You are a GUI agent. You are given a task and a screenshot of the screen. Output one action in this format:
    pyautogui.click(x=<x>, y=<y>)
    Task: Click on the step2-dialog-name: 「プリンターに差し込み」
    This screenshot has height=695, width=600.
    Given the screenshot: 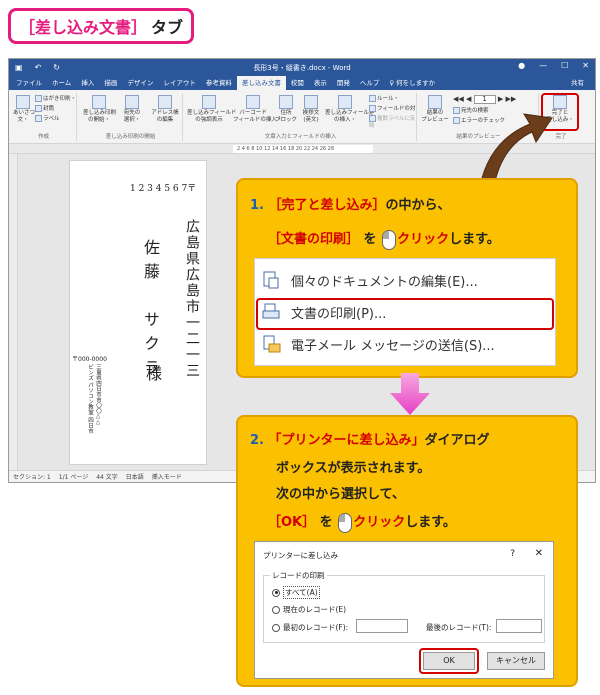 What is the action you would take?
    pyautogui.click(x=346, y=440)
    